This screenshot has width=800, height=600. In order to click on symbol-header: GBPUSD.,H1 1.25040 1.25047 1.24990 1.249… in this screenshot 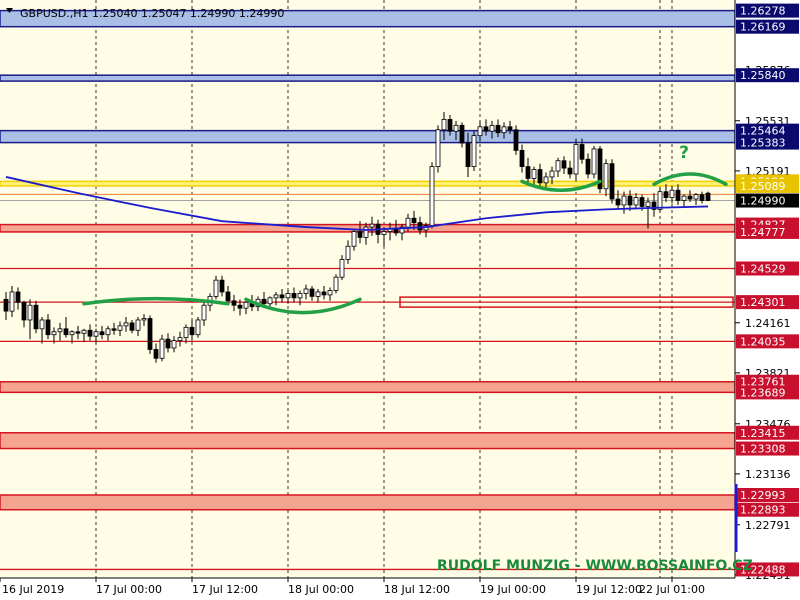, I will do `click(152, 13)`.